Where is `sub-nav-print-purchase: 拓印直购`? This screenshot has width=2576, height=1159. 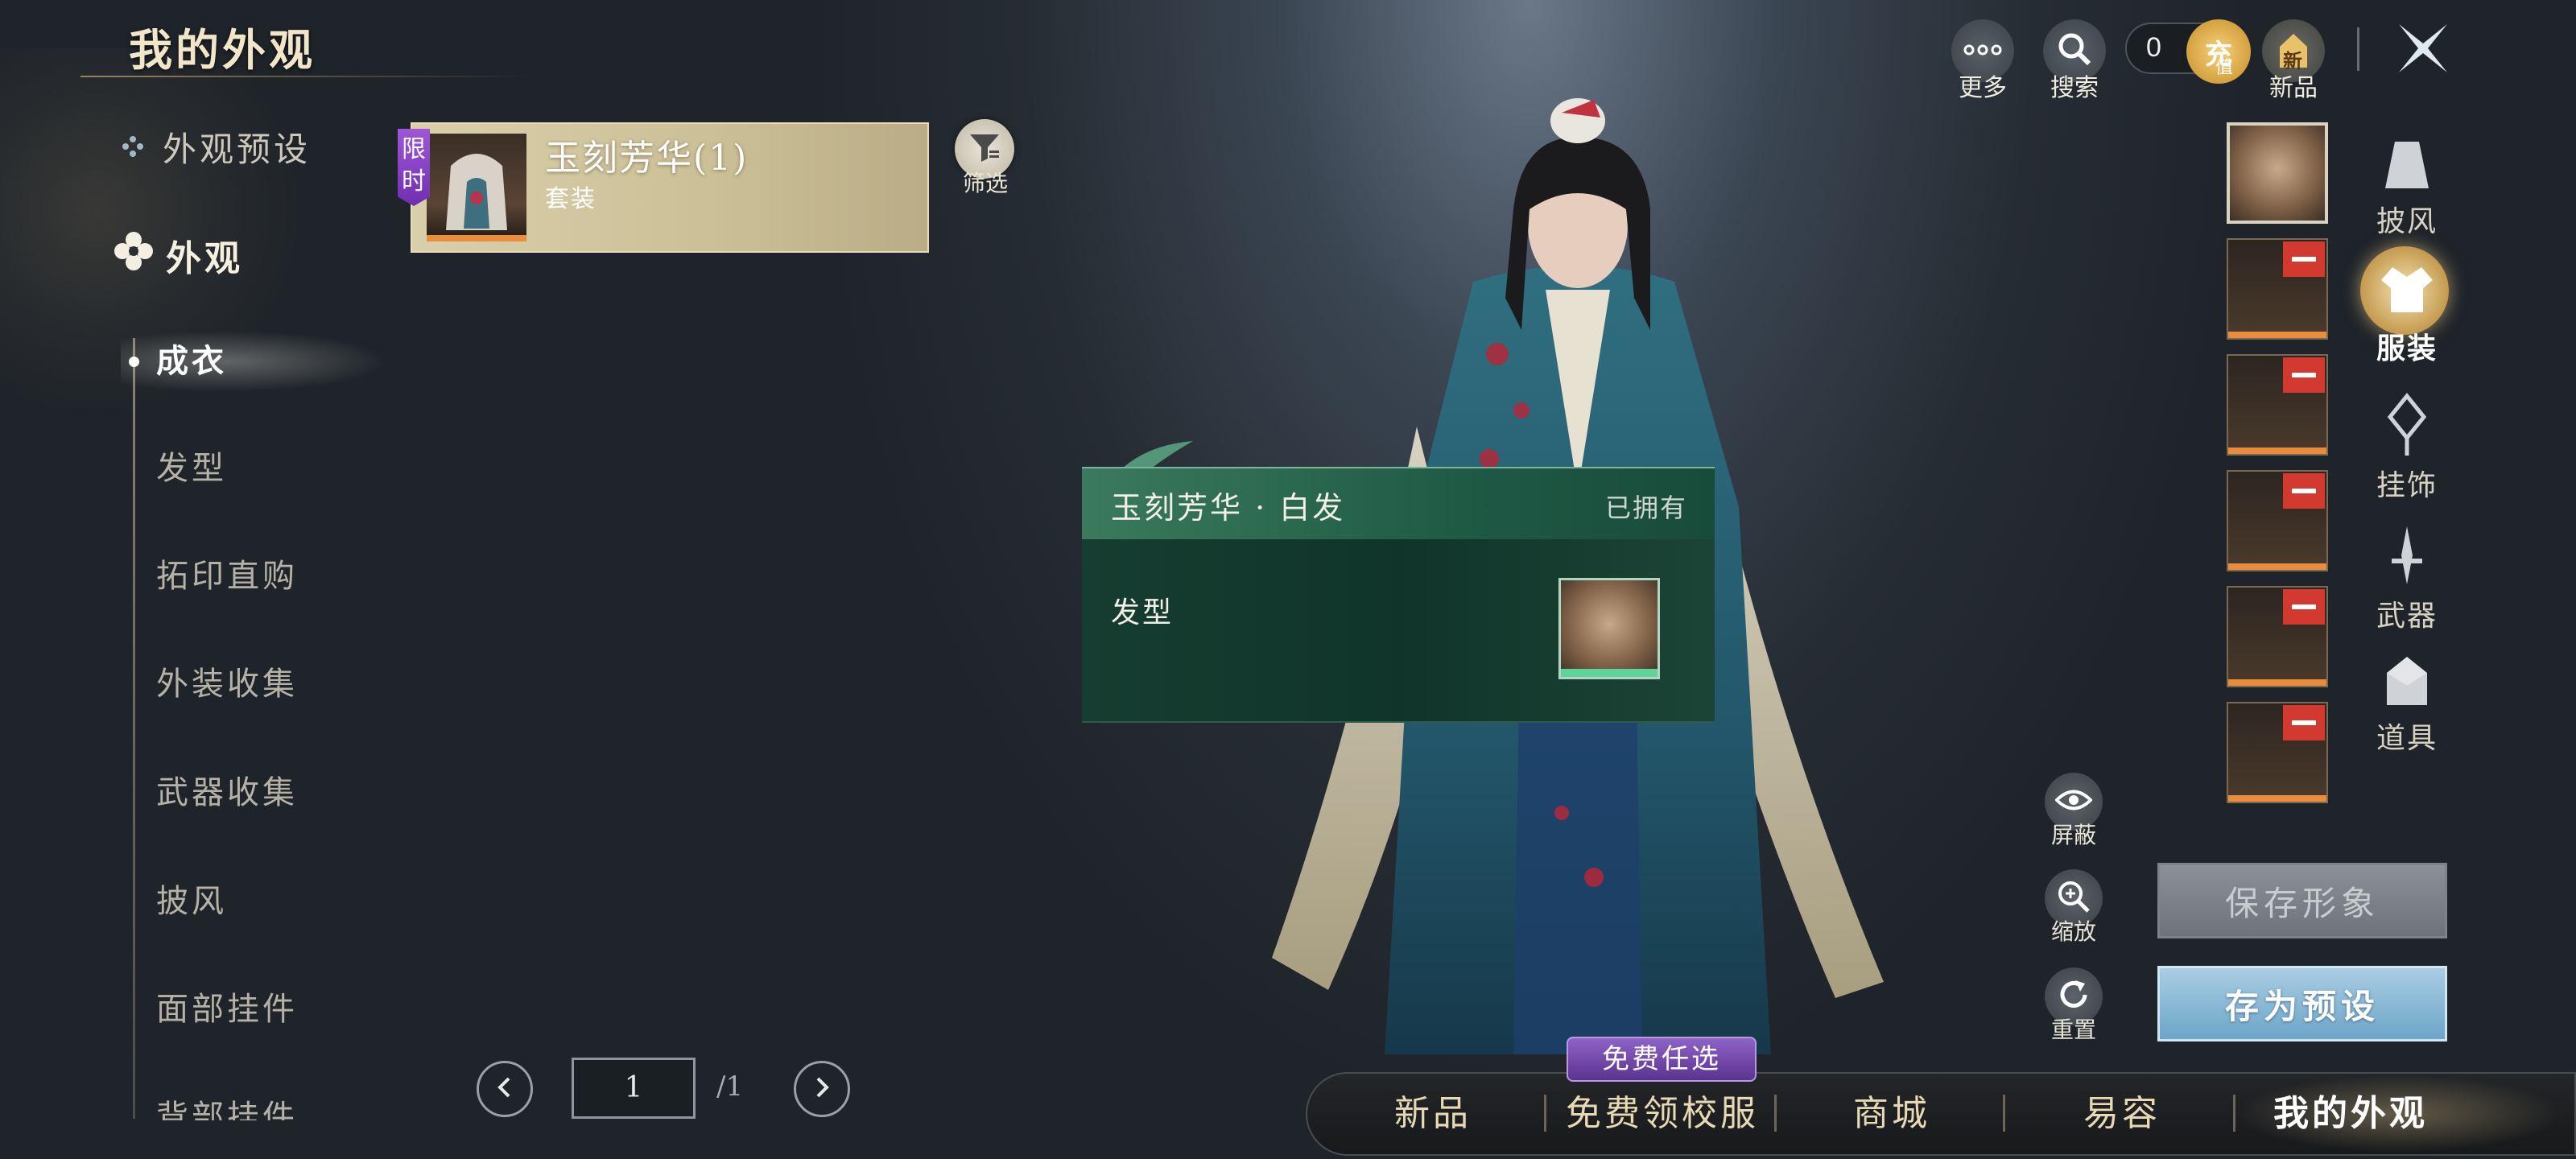 sub-nav-print-purchase: 拓印直购 is located at coordinates (227, 576).